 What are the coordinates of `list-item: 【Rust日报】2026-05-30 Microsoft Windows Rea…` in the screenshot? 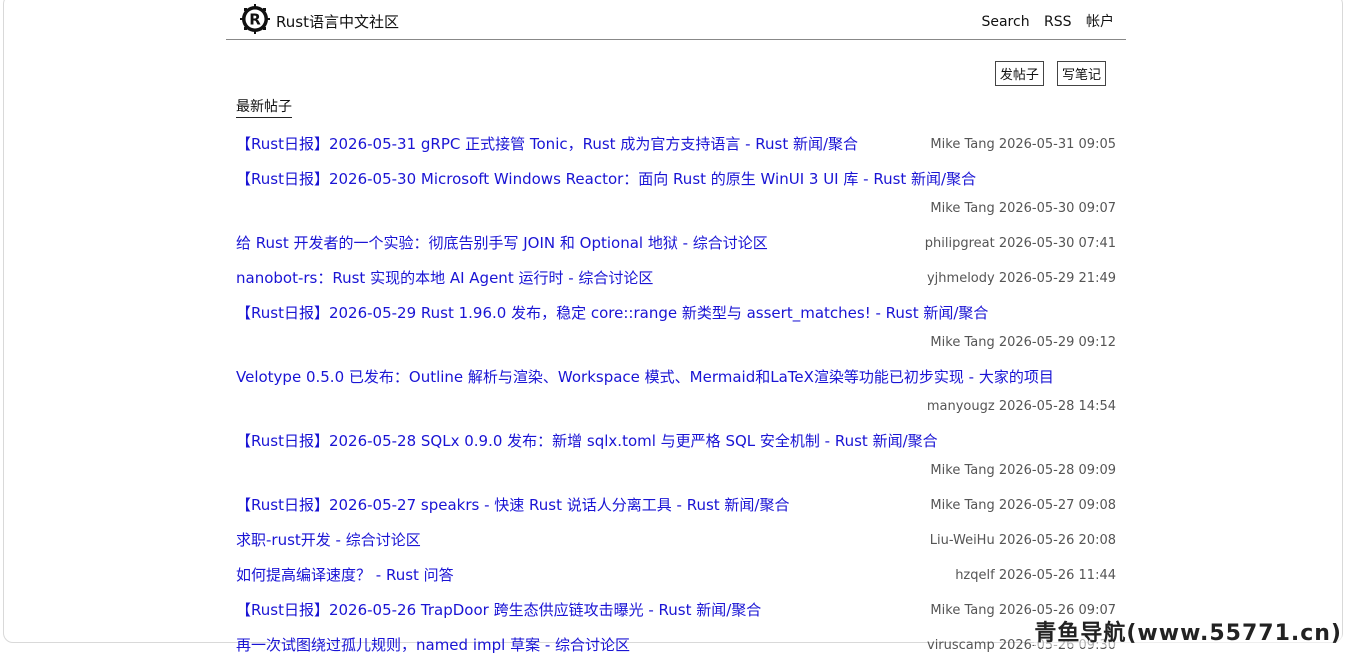 It's located at (676, 194).